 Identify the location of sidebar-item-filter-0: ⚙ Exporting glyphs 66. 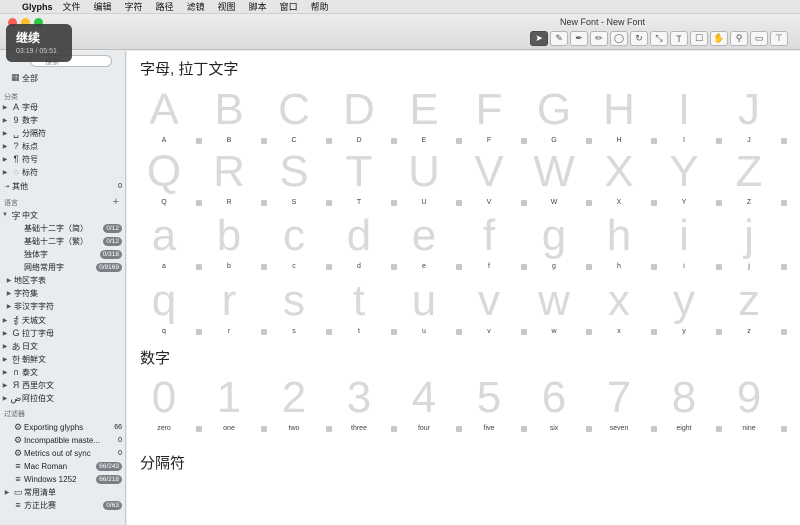
(63, 427).